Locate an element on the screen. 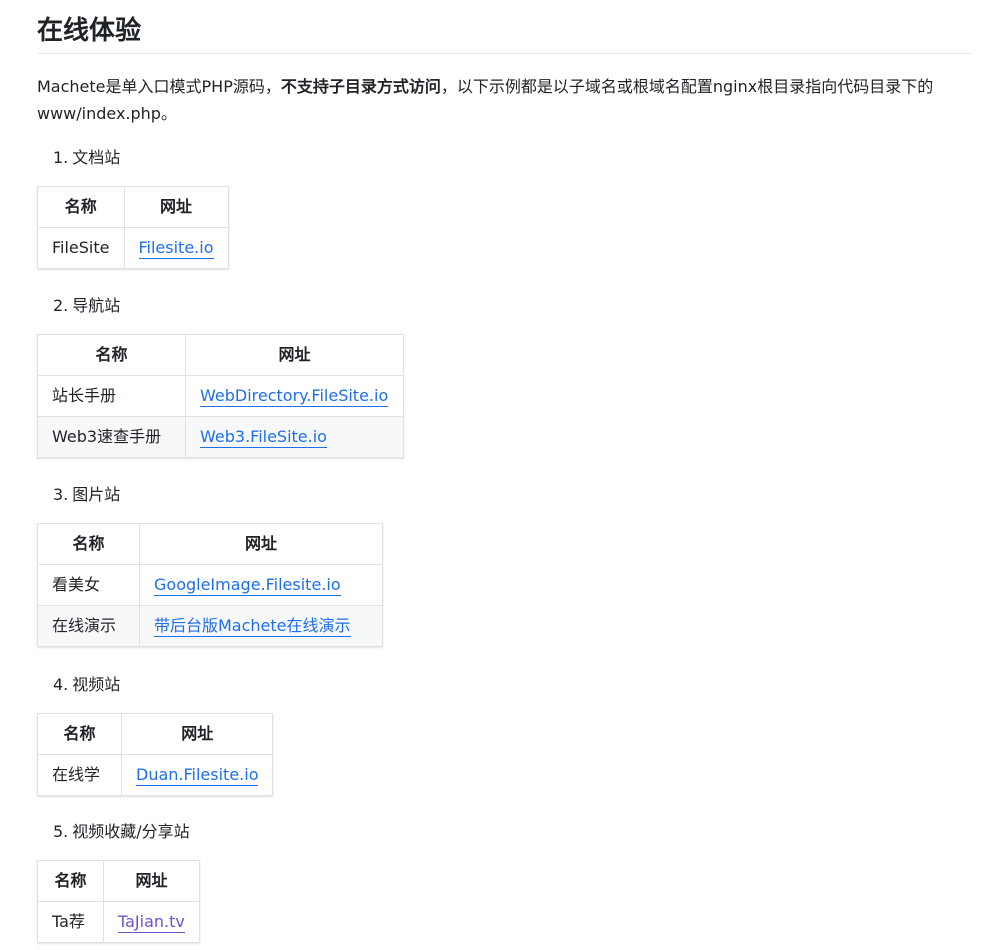  site-link: GoogleImage.Filesite.io is located at coordinates (247, 585).